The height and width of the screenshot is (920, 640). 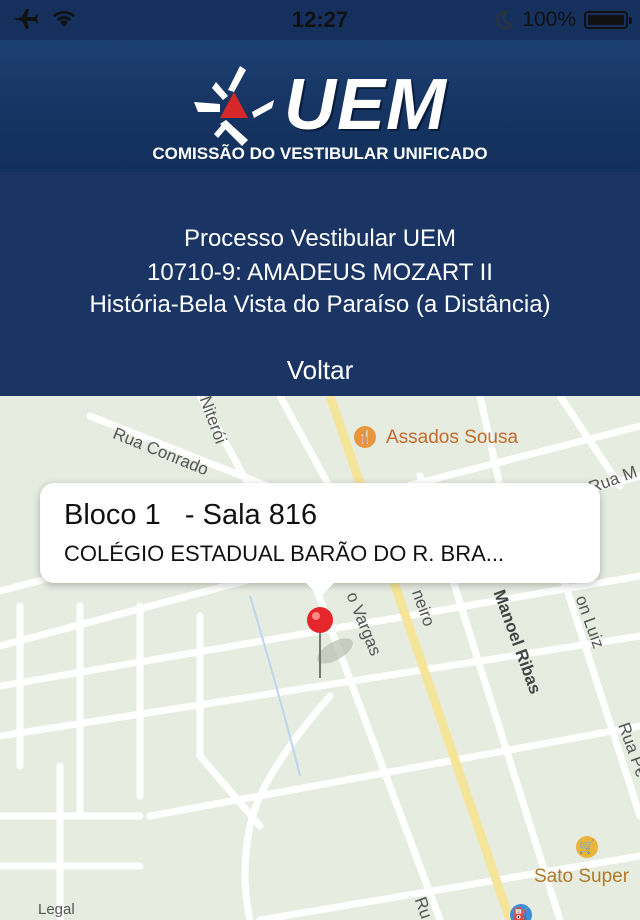 I want to click on uem-logo: UEM, so click(x=318, y=105).